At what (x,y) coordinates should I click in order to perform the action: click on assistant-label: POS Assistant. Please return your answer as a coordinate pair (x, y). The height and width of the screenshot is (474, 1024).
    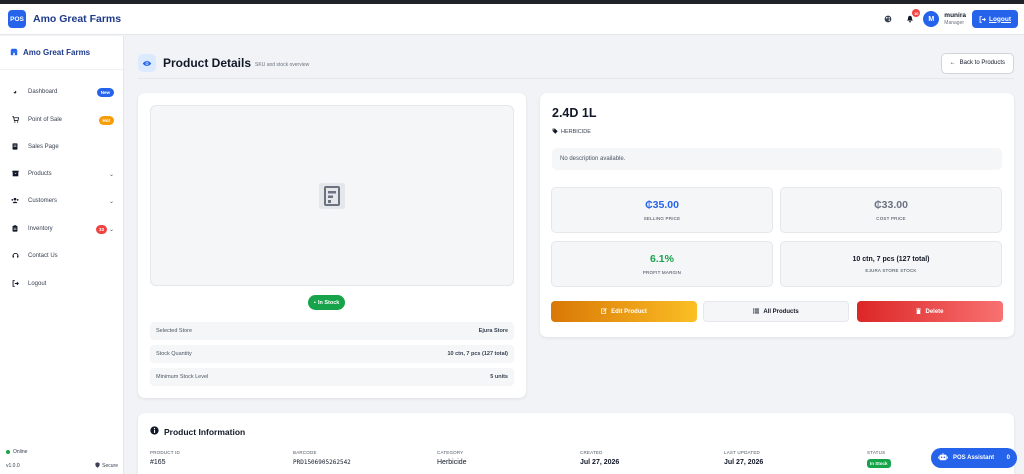
    Looking at the image, I should click on (974, 458).